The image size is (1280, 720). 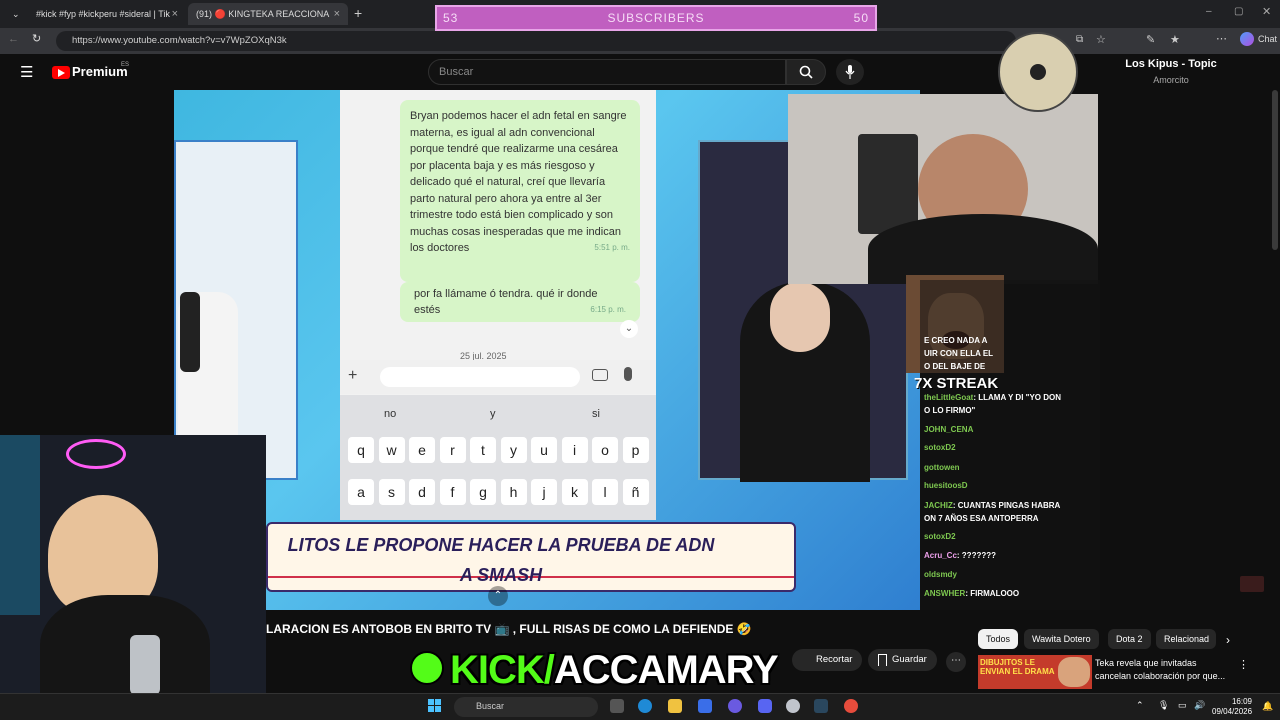 What do you see at coordinates (1012, 411) in the screenshot?
I see `chat-message: O LO FIRMO"` at bounding box center [1012, 411].